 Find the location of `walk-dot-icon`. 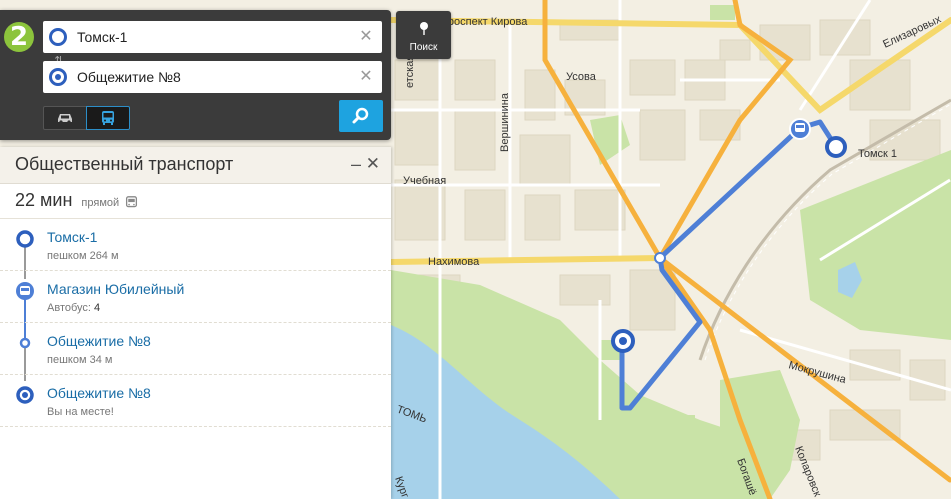

walk-dot-icon is located at coordinates (25, 343).